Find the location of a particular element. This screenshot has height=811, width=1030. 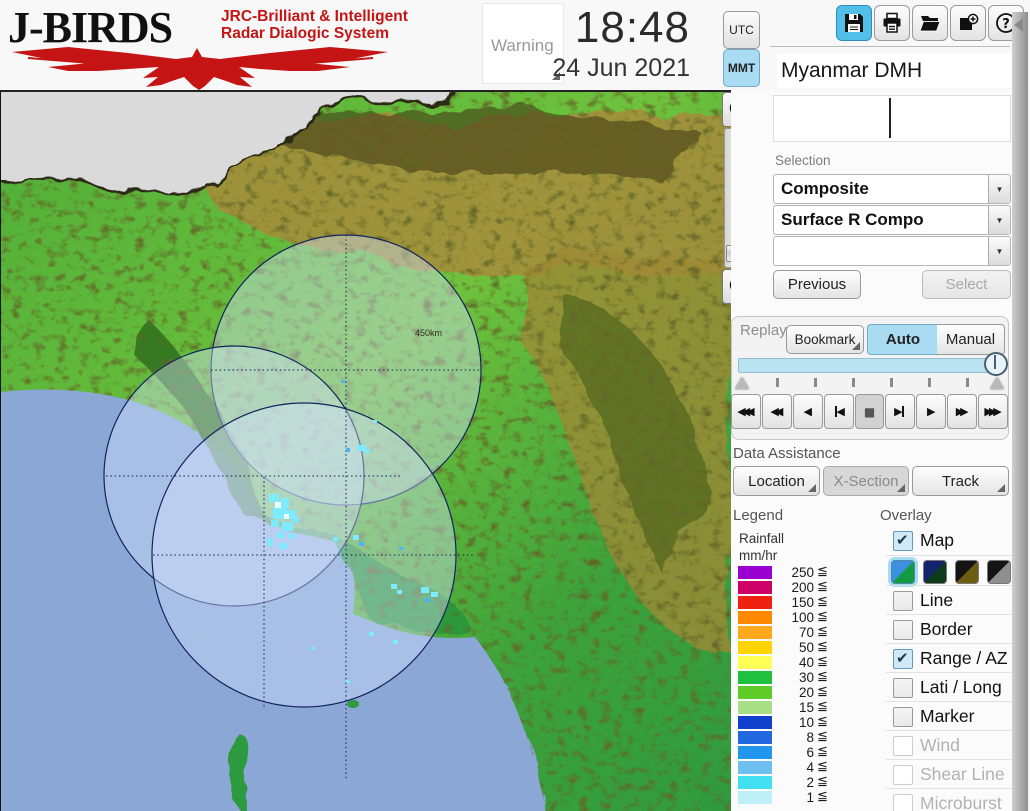

timeline-start-marker is located at coordinates (742, 383).